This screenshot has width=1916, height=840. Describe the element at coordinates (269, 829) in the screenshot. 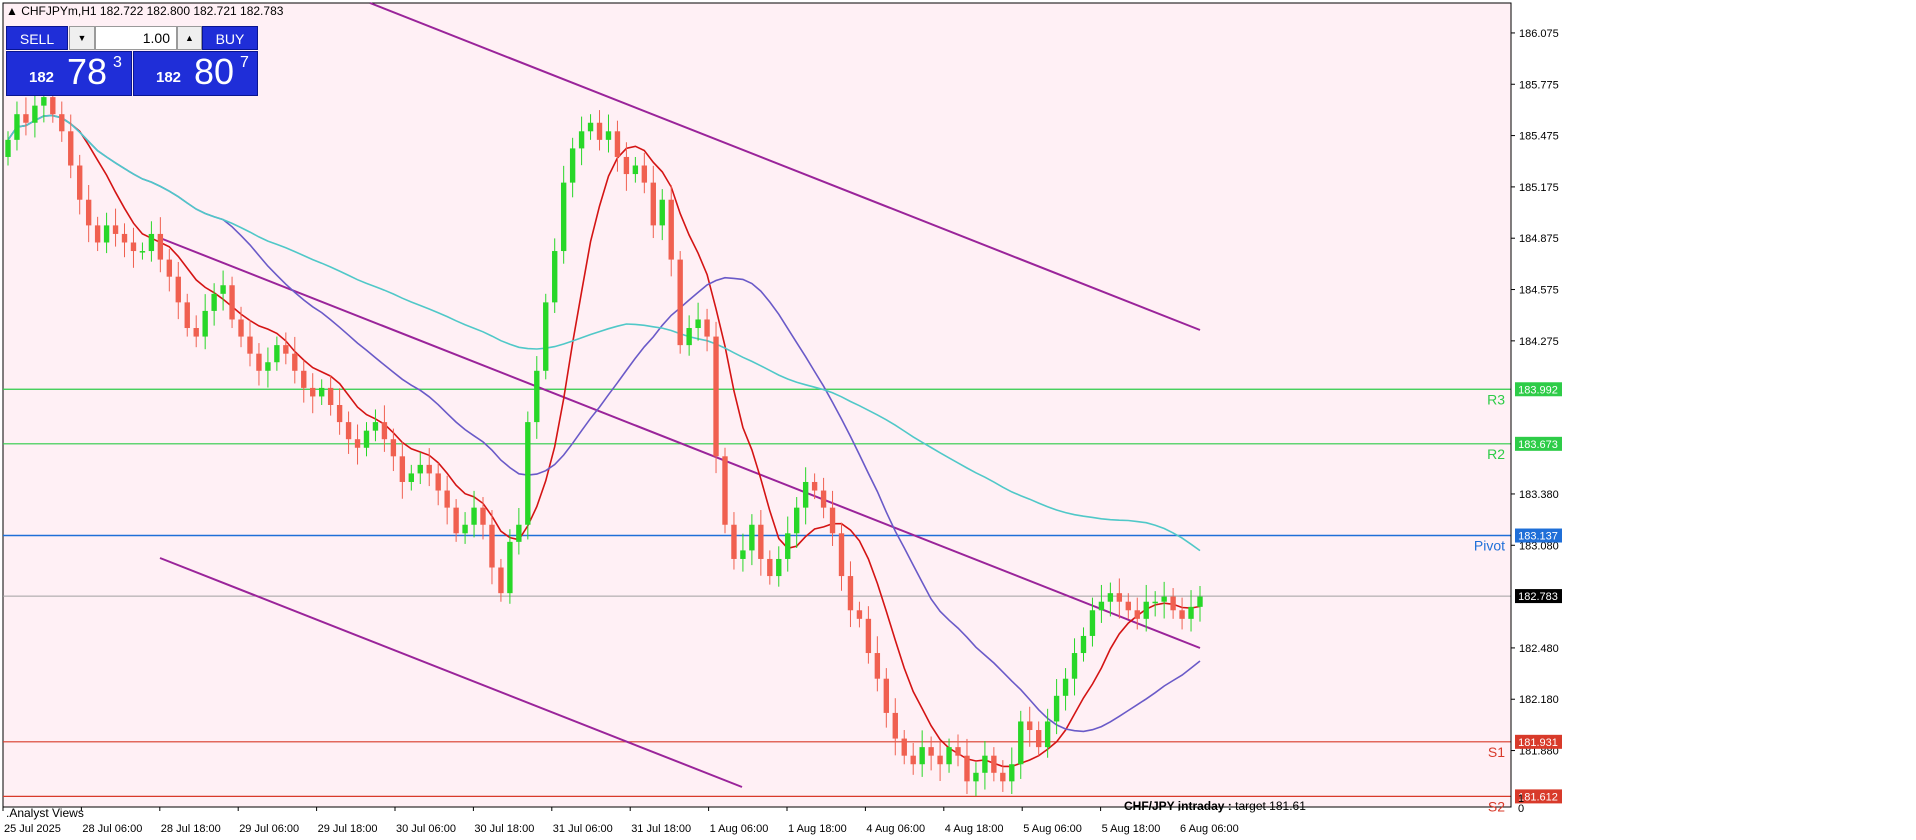

I see `x-tick-label: 29 Jul 06:00` at that location.